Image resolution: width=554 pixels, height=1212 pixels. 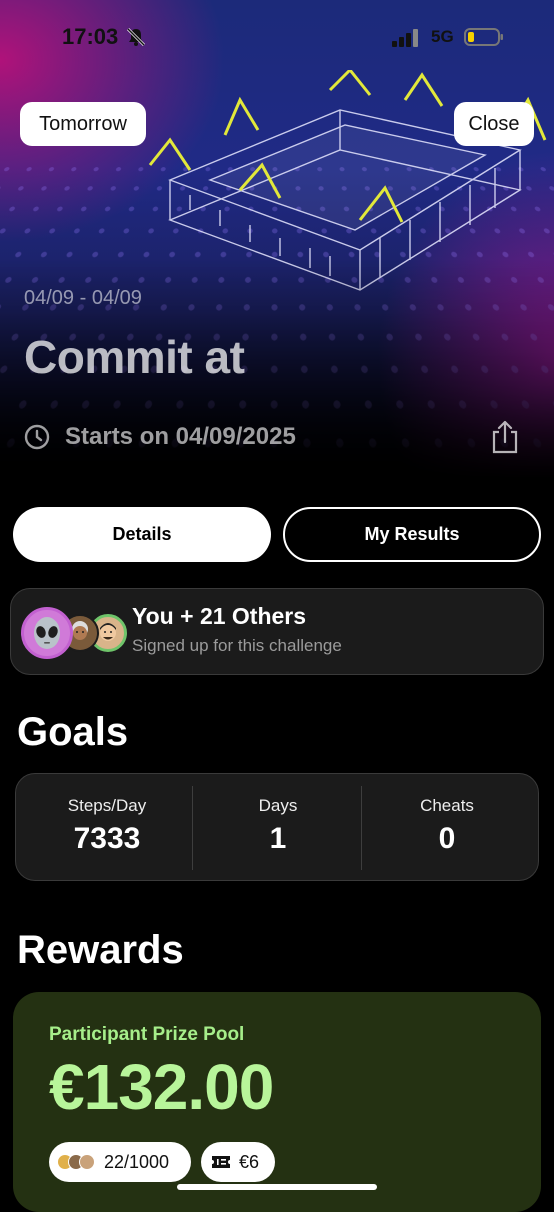 What do you see at coordinates (447, 838) in the screenshot?
I see `goal-value: 0` at bounding box center [447, 838].